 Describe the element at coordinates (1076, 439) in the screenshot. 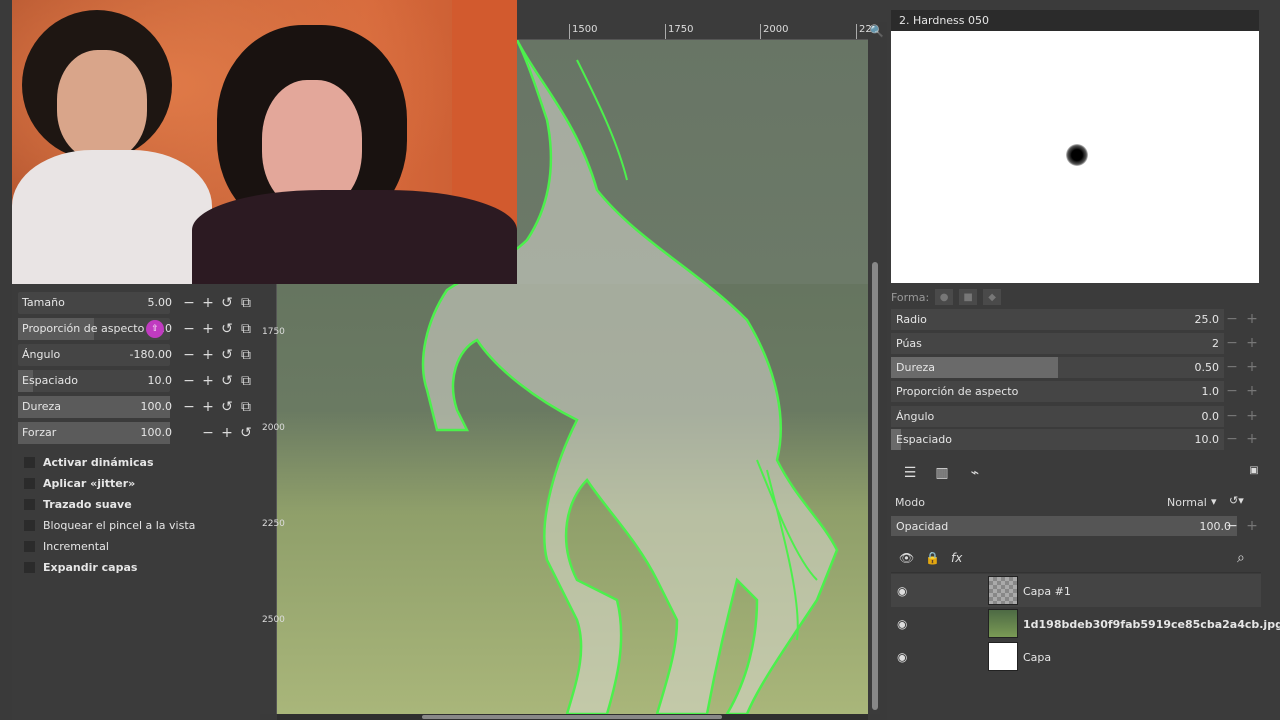

I see `brush-spacing: Espaciado 10.0 − +` at that location.